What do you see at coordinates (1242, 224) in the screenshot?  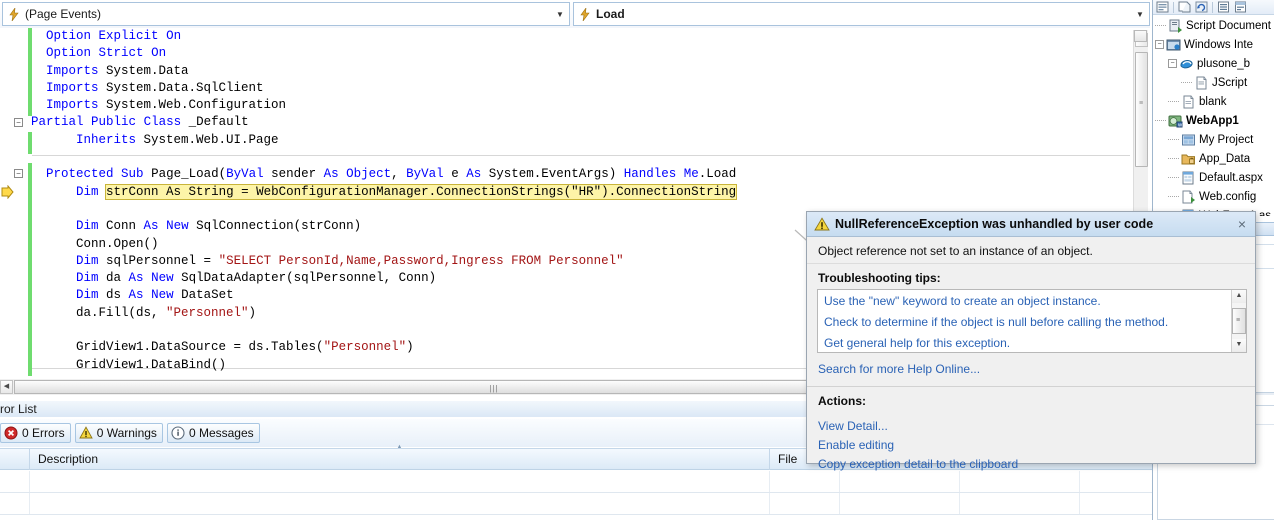 I see `close-icon: ×` at bounding box center [1242, 224].